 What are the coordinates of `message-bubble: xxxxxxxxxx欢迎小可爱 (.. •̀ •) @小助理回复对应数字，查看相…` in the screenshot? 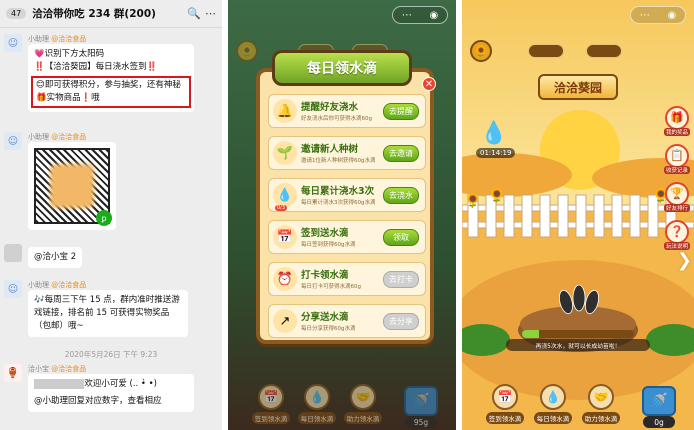 It's located at (111, 393).